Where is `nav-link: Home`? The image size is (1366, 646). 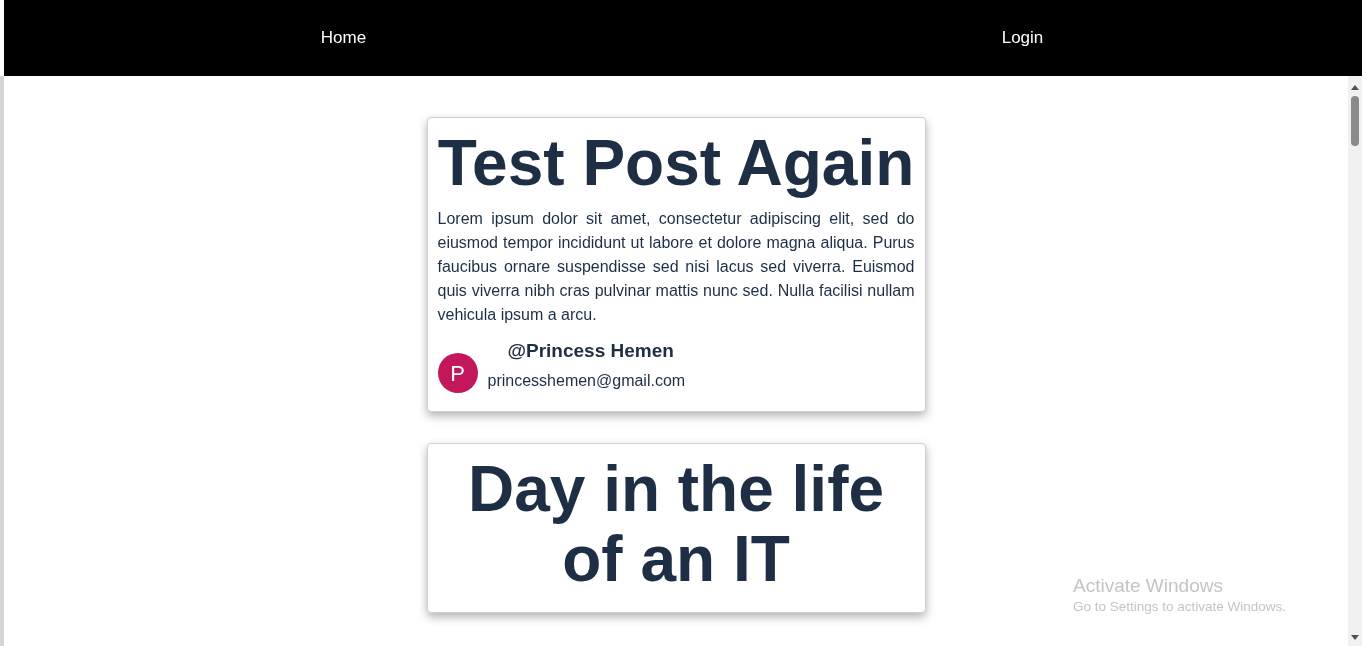 nav-link: Home is located at coordinates (343, 38).